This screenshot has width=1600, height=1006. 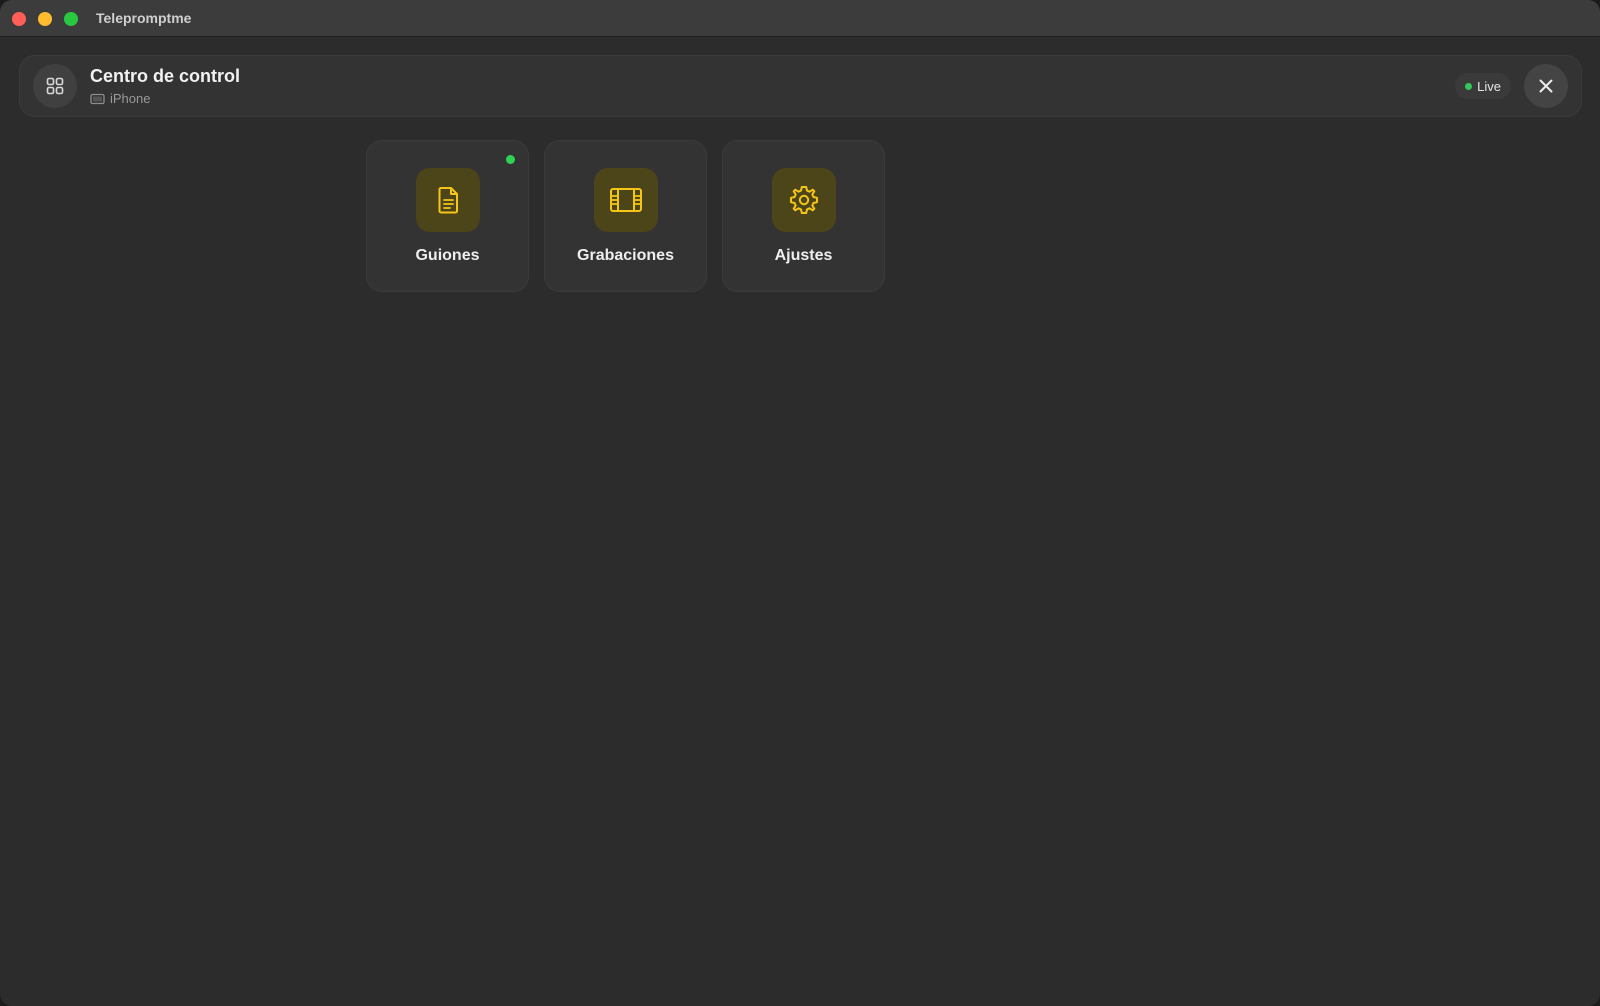 I want to click on tile-guiones: Guiones, so click(x=447, y=216).